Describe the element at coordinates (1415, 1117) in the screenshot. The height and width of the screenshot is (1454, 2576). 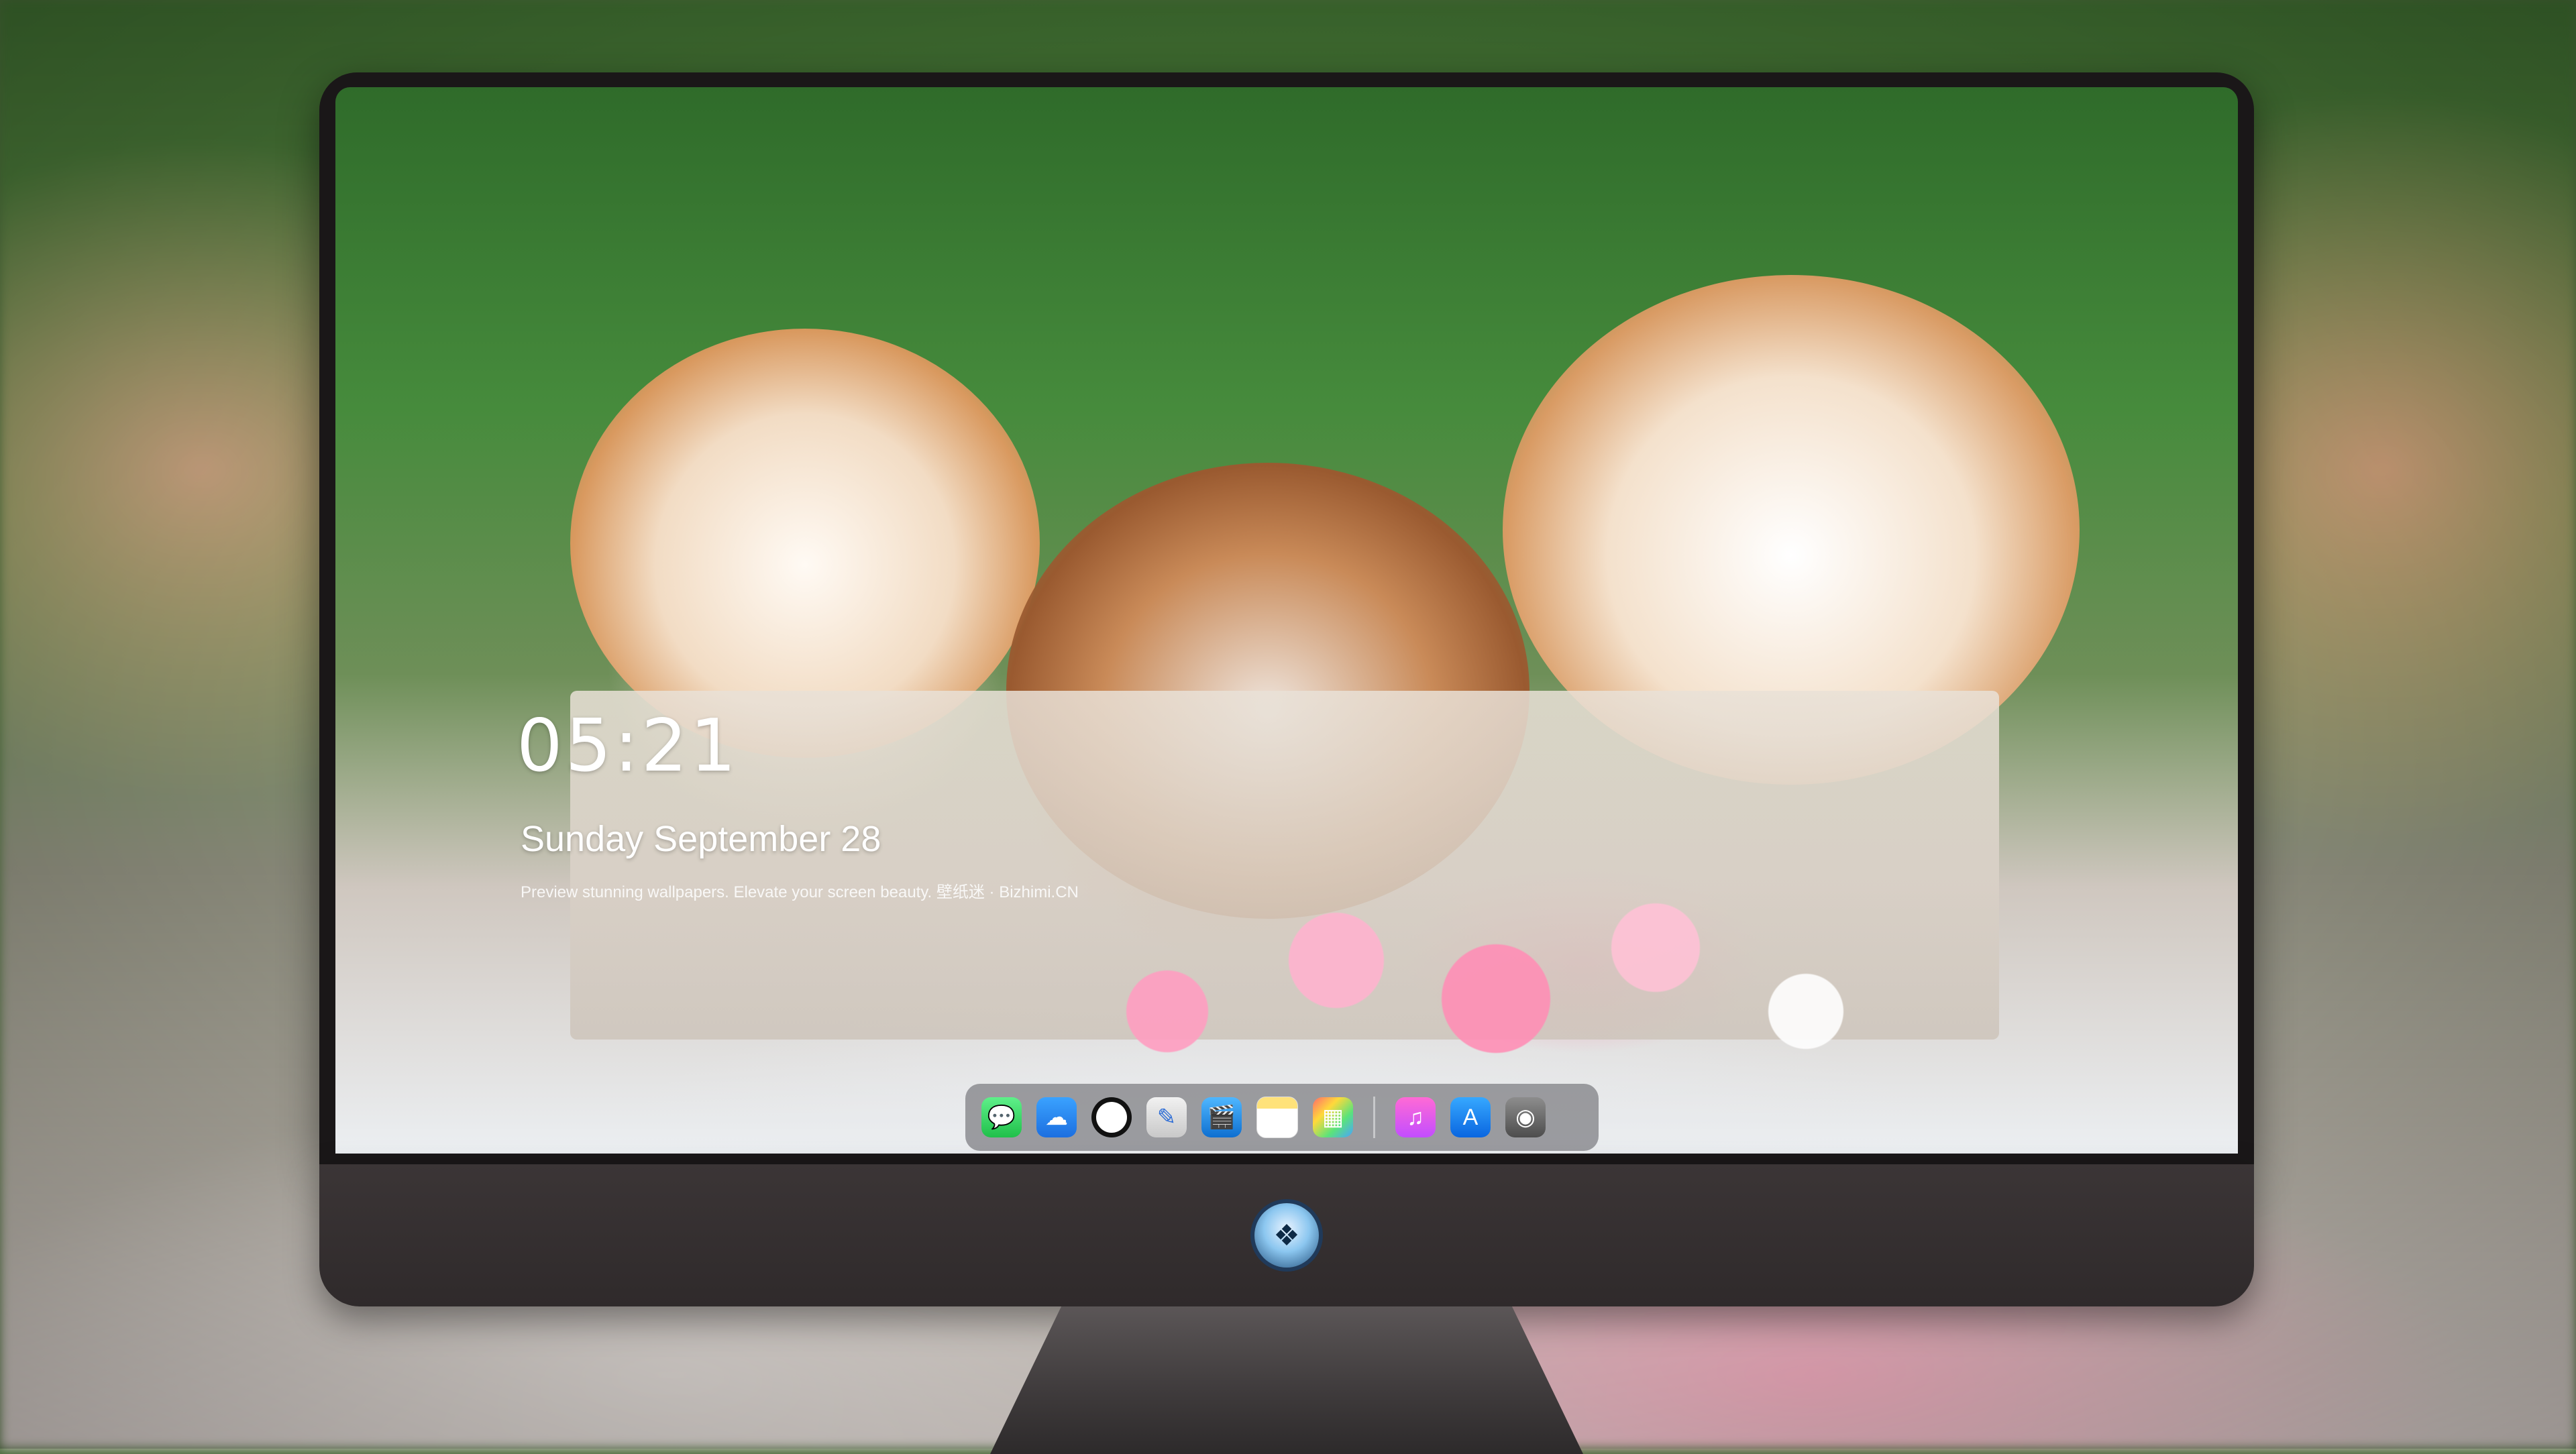
I see `music-icon: ♫` at that location.